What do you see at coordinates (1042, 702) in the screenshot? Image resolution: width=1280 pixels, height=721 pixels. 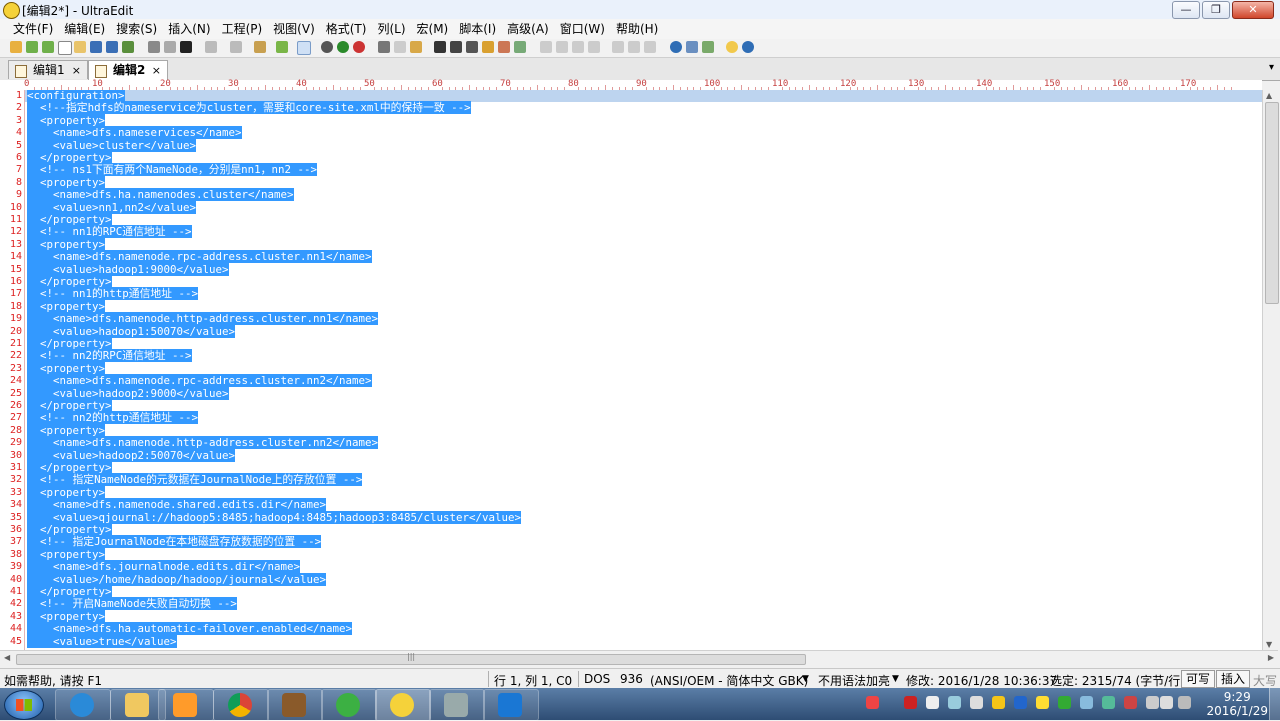 I see `tray-security-icon` at bounding box center [1042, 702].